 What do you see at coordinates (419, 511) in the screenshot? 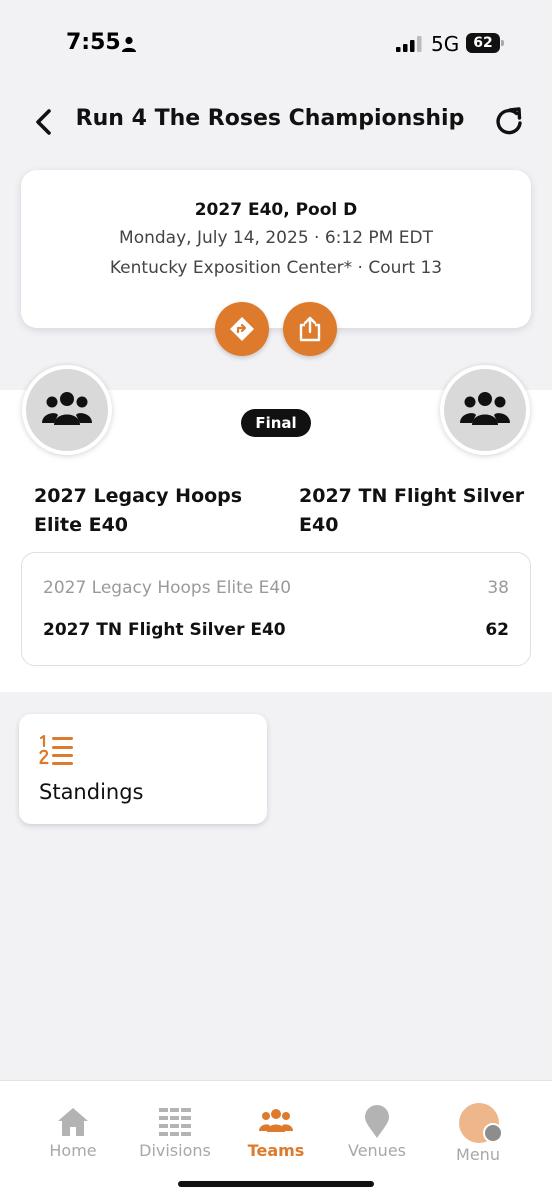
I see `away-team-name: 2027 TN Flight Silver E40` at bounding box center [419, 511].